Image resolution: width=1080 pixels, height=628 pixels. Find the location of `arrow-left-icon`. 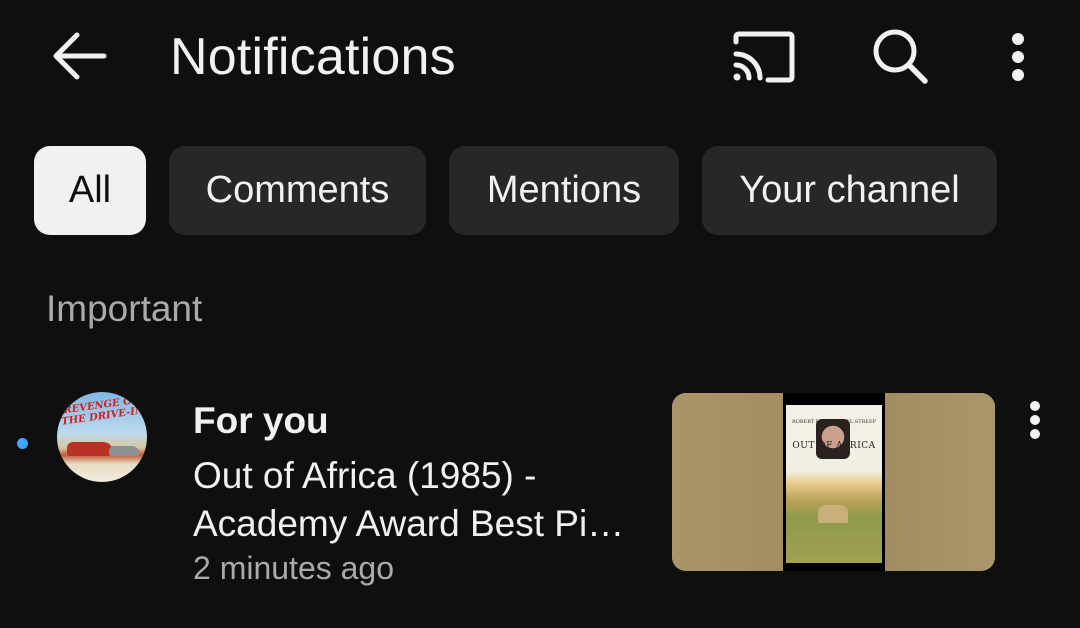

arrow-left-icon is located at coordinates (80, 56).